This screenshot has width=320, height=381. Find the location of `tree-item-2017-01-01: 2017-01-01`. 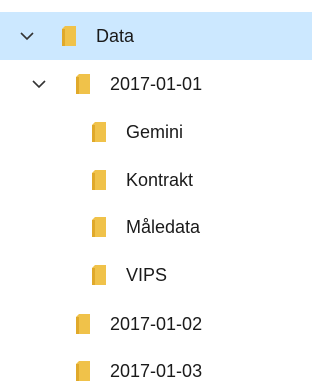

tree-item-2017-01-01: 2017-01-01 is located at coordinates (156, 84).